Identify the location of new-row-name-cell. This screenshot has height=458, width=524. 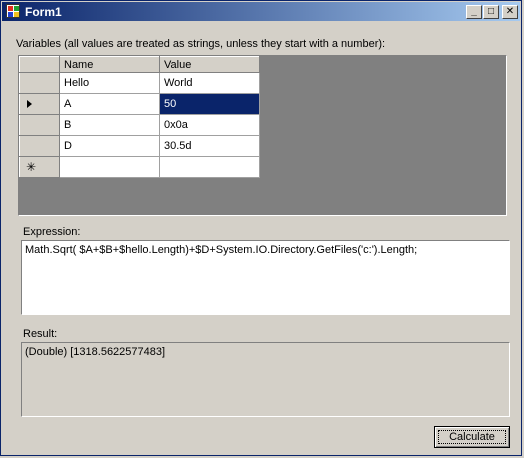
(109, 167).